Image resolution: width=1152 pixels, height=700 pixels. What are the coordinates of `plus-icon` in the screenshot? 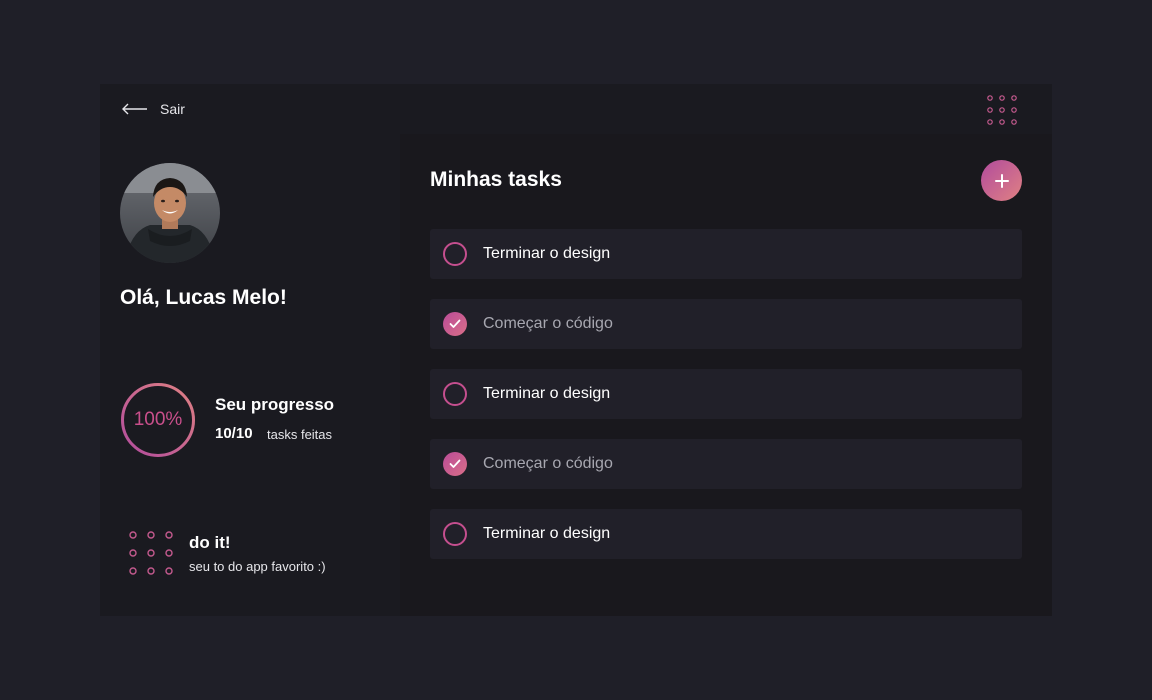 It's located at (1001, 180).